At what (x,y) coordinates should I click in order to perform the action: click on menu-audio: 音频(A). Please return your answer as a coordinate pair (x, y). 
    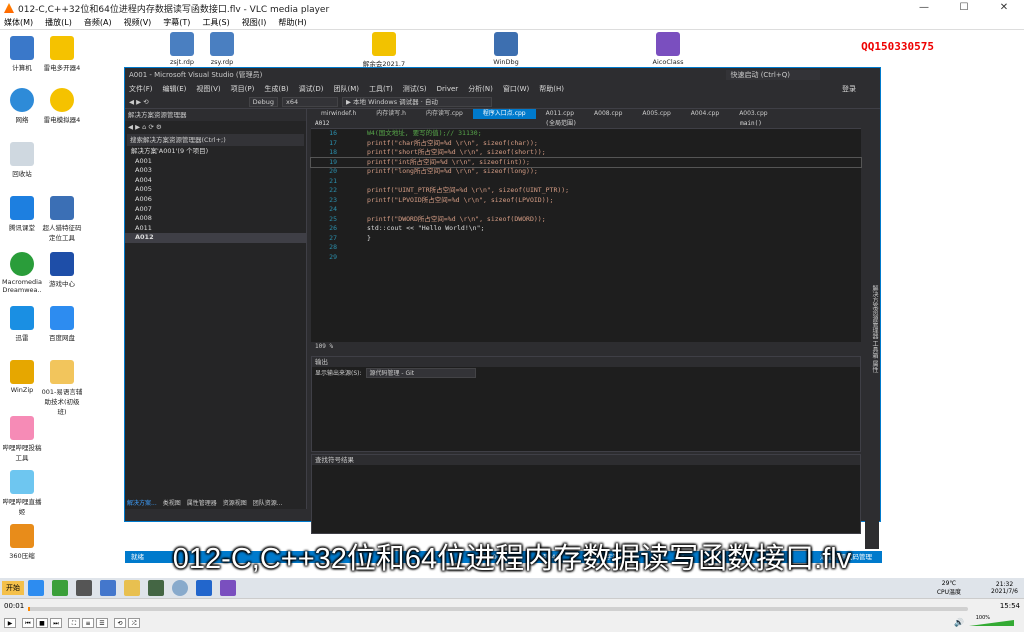
    Looking at the image, I should click on (98, 22).